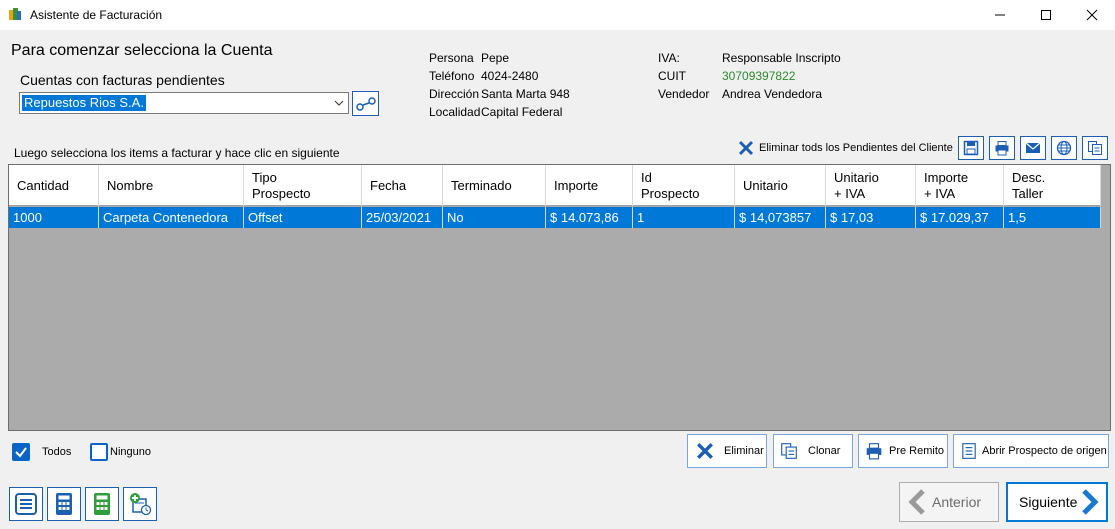 This screenshot has height=529, width=1115. I want to click on siguiente-button: Siguiente, so click(1057, 502).